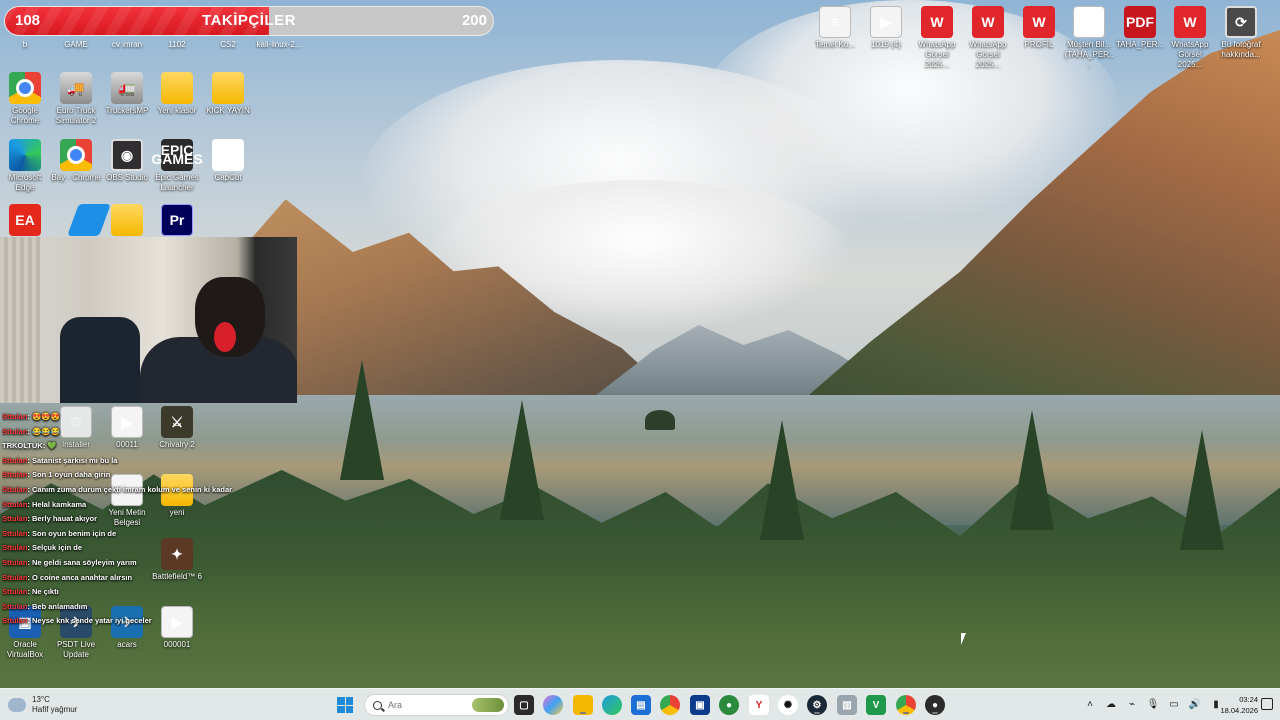 The width and height of the screenshot is (1280, 720). What do you see at coordinates (700, 705) in the screenshot?
I see `terminal-icon: ▣` at bounding box center [700, 705].